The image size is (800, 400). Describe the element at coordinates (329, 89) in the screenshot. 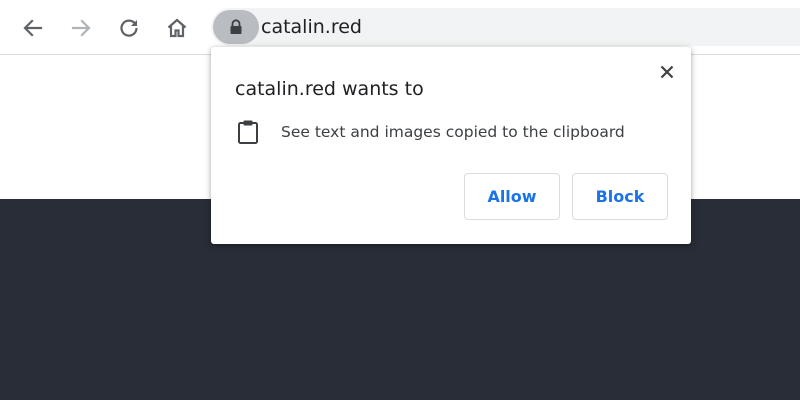

I see `prompt-title: catalin.red wants to` at that location.